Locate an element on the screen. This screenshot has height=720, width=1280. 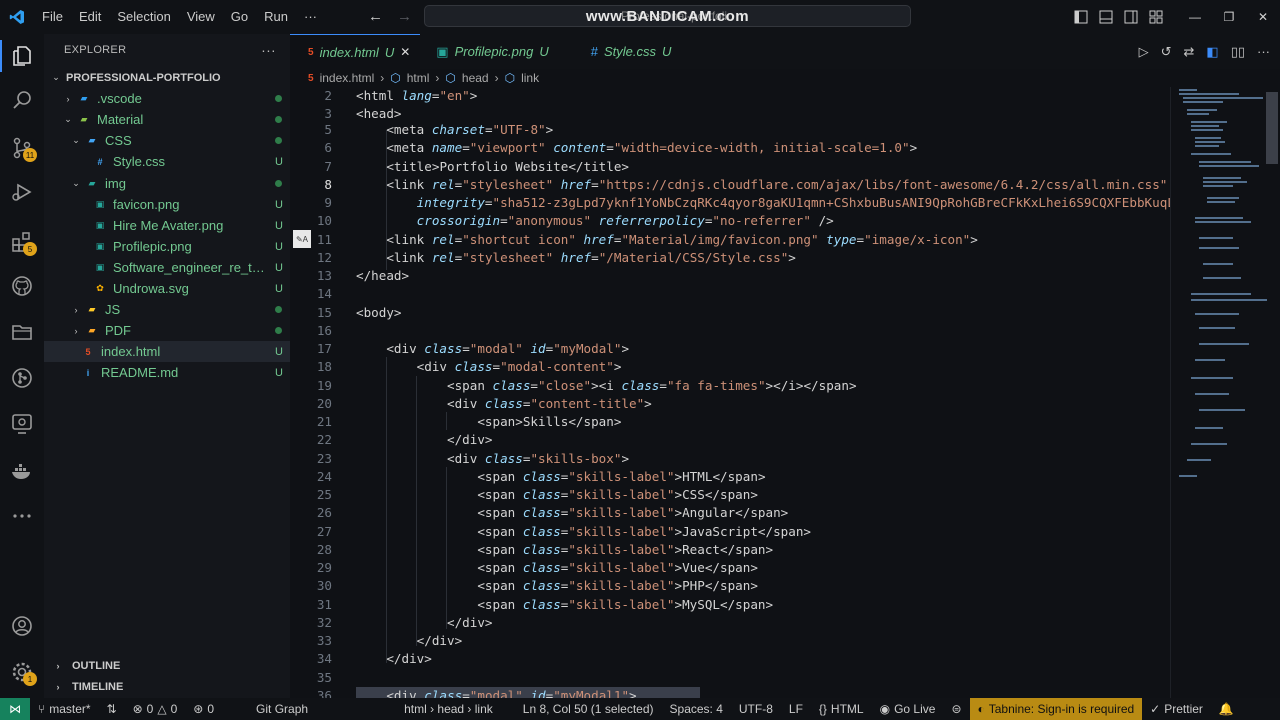
outline-section: › OUTLINE is located at coordinates (167, 665).